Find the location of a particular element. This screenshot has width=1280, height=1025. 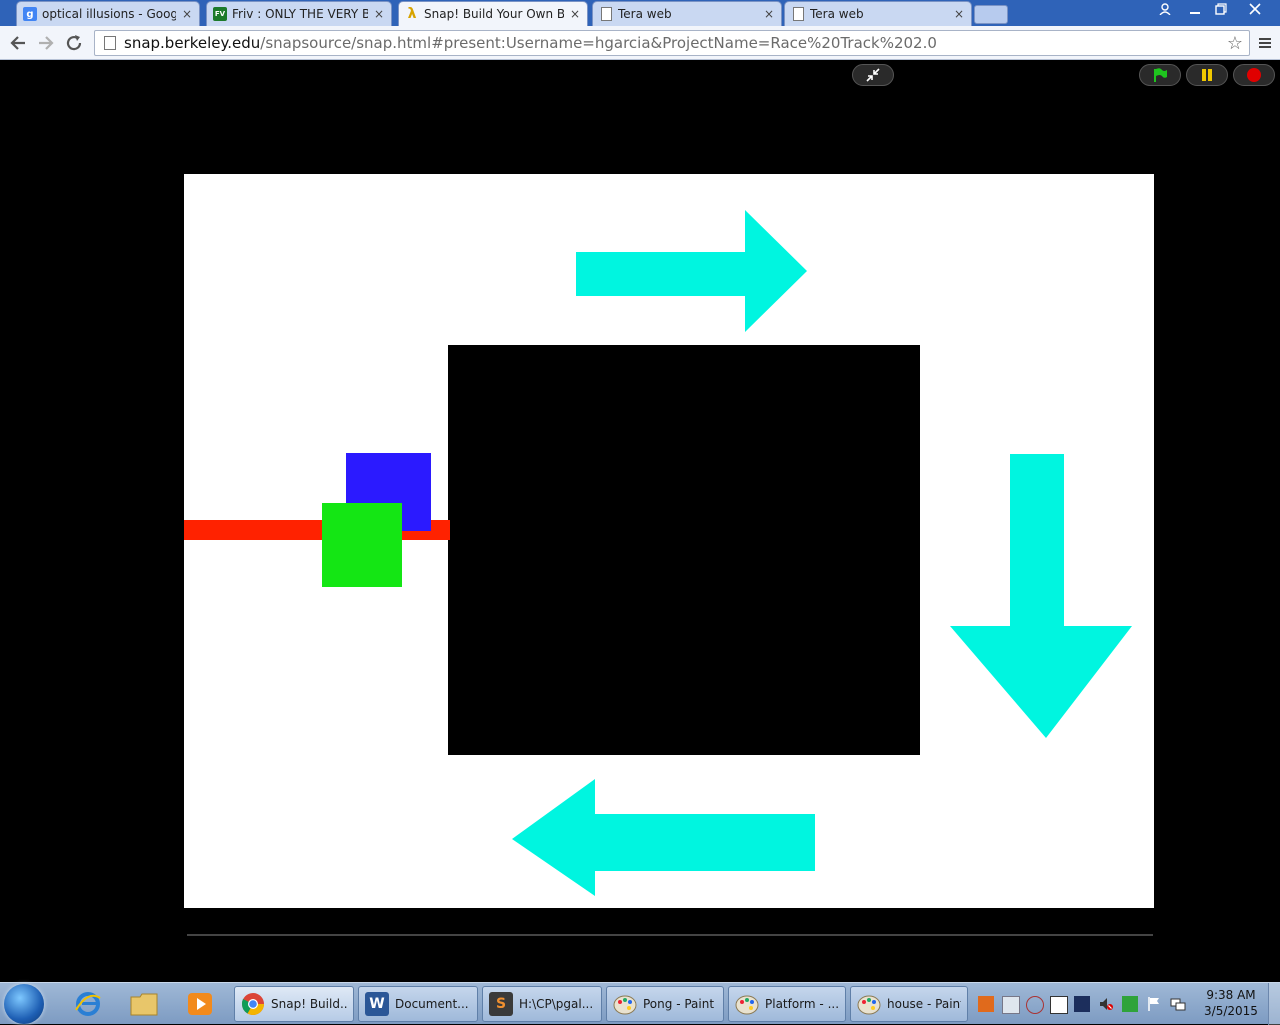

taskbar-button-label: Pong - Paint is located at coordinates (679, 1004).